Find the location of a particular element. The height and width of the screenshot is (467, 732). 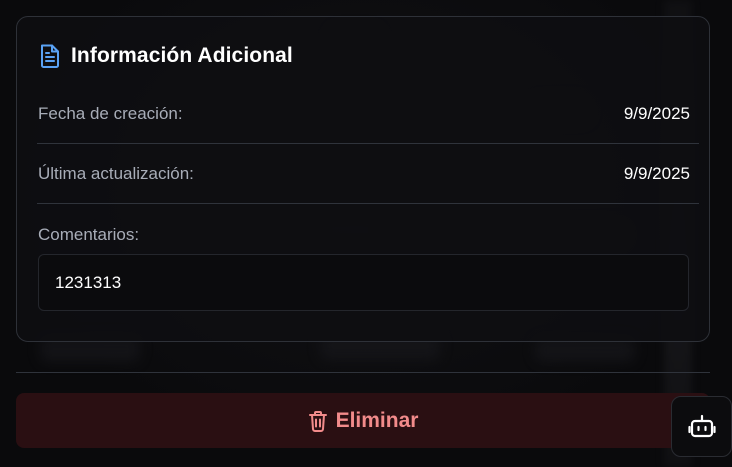

card-title: Información Adicional is located at coordinates (182, 55).